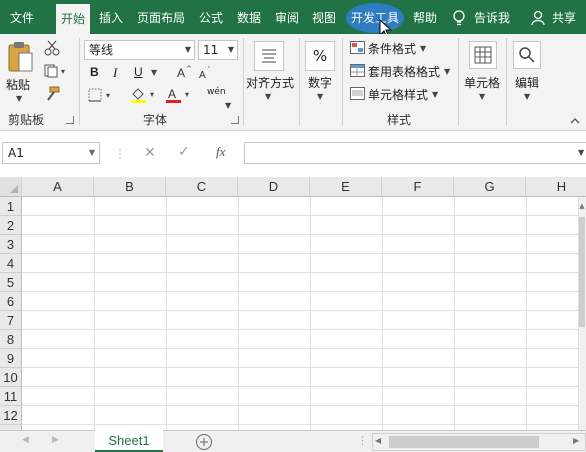 This screenshot has height=452, width=586. Describe the element at coordinates (287, 17) in the screenshot. I see `tab-review: 审阅` at that location.